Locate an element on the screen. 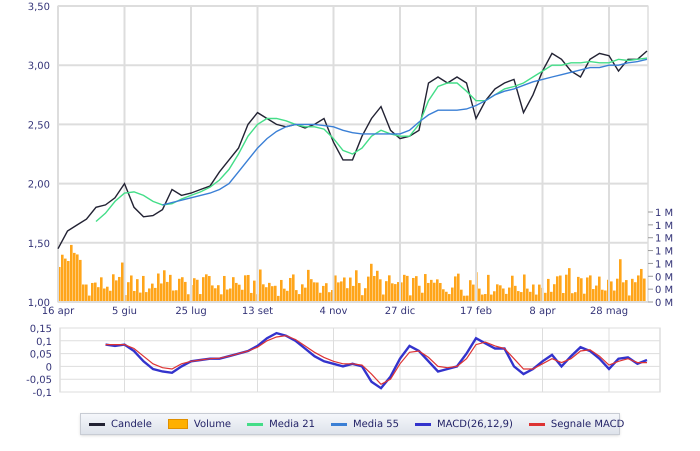 The image size is (700, 451). axis-label: 16 apr is located at coordinates (58, 311).